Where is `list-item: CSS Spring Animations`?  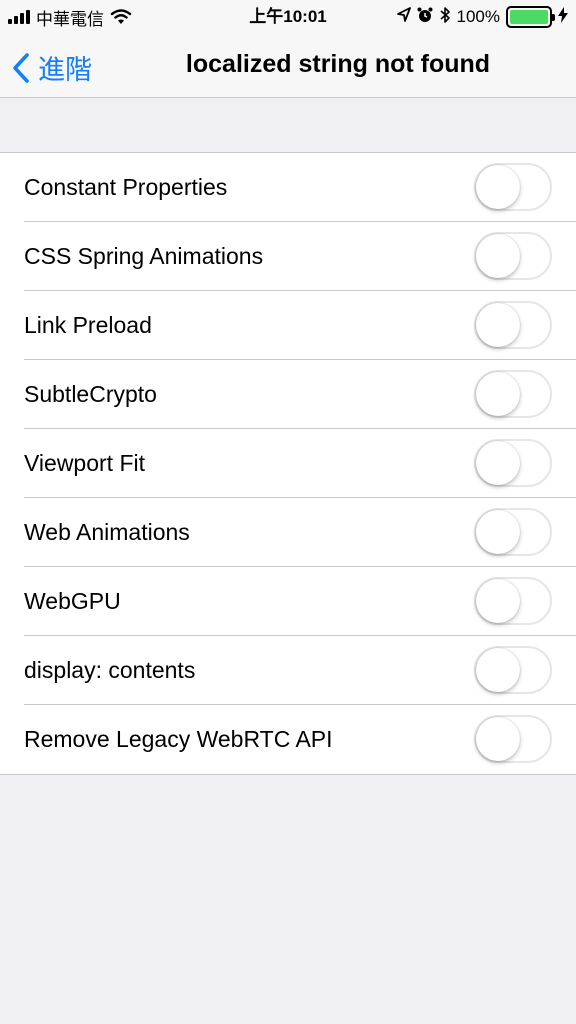
list-item: CSS Spring Animations is located at coordinates (288, 256).